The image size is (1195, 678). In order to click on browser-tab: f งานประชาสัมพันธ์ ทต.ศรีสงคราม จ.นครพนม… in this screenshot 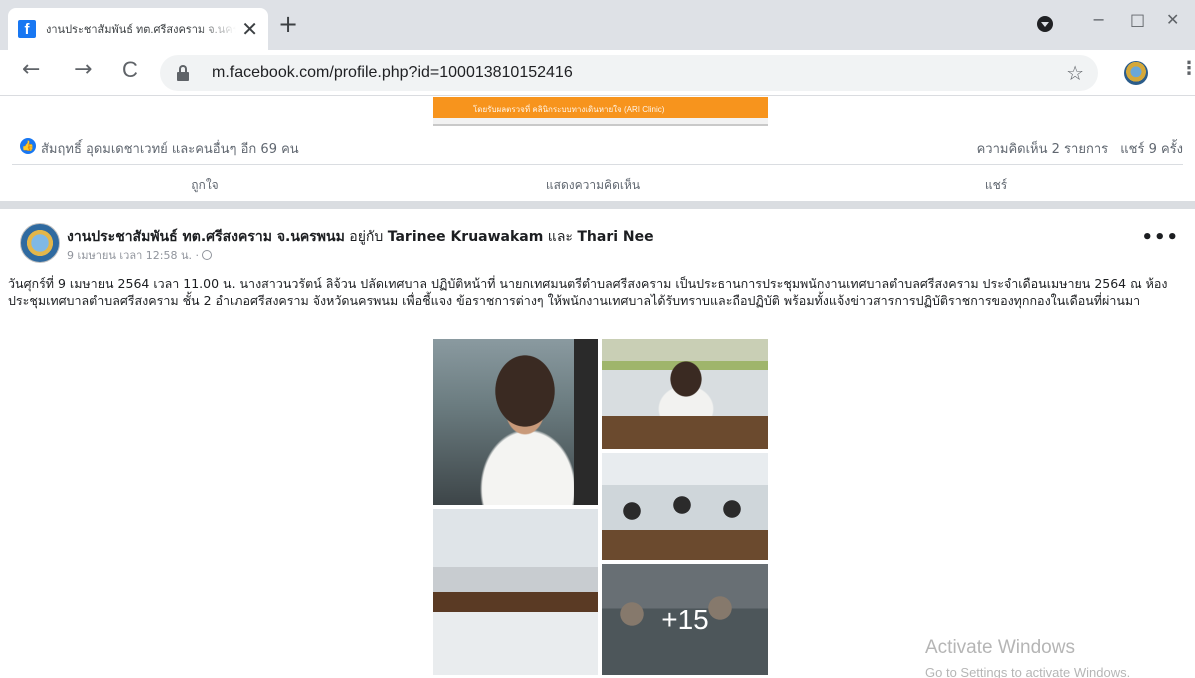, I will do `click(138, 29)`.